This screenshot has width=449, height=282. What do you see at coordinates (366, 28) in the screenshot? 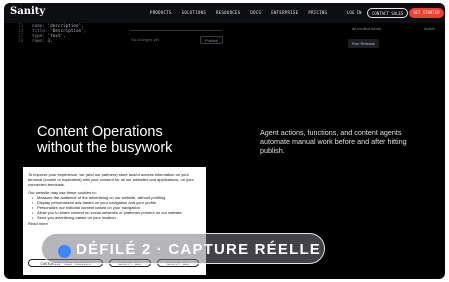
I see `content-items-label: all content items` at bounding box center [366, 28].